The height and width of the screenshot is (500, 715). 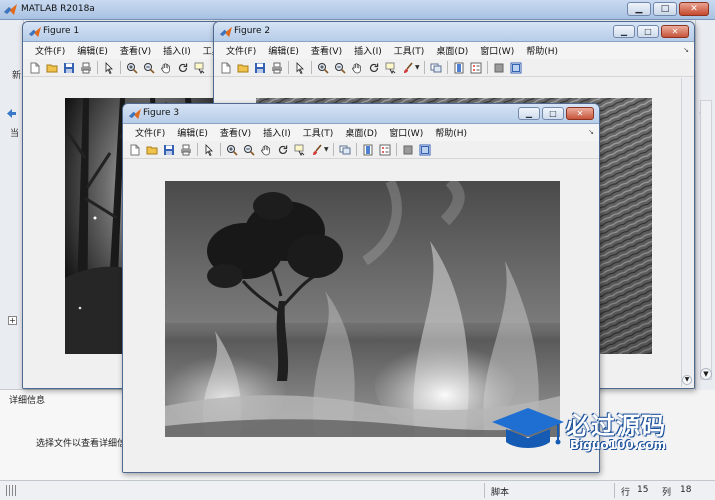 I want to click on tree-expand-icon: +, so click(x=12, y=320).